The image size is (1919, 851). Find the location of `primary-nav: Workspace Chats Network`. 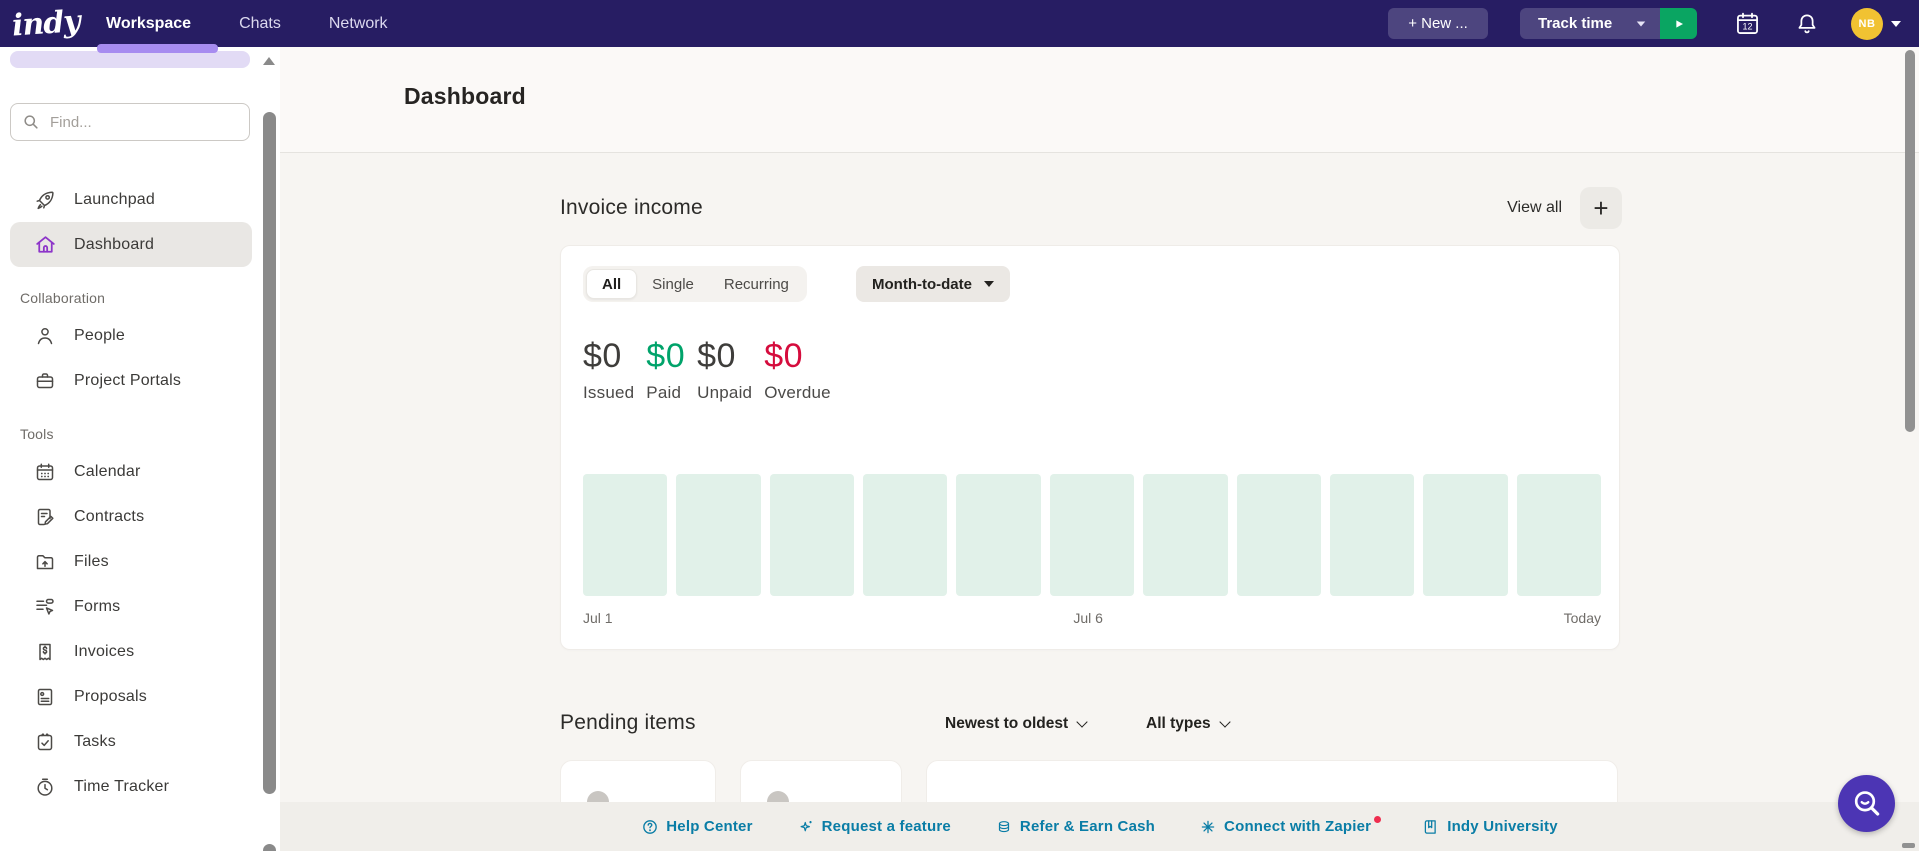

primary-nav: Workspace Chats Network is located at coordinates (247, 24).